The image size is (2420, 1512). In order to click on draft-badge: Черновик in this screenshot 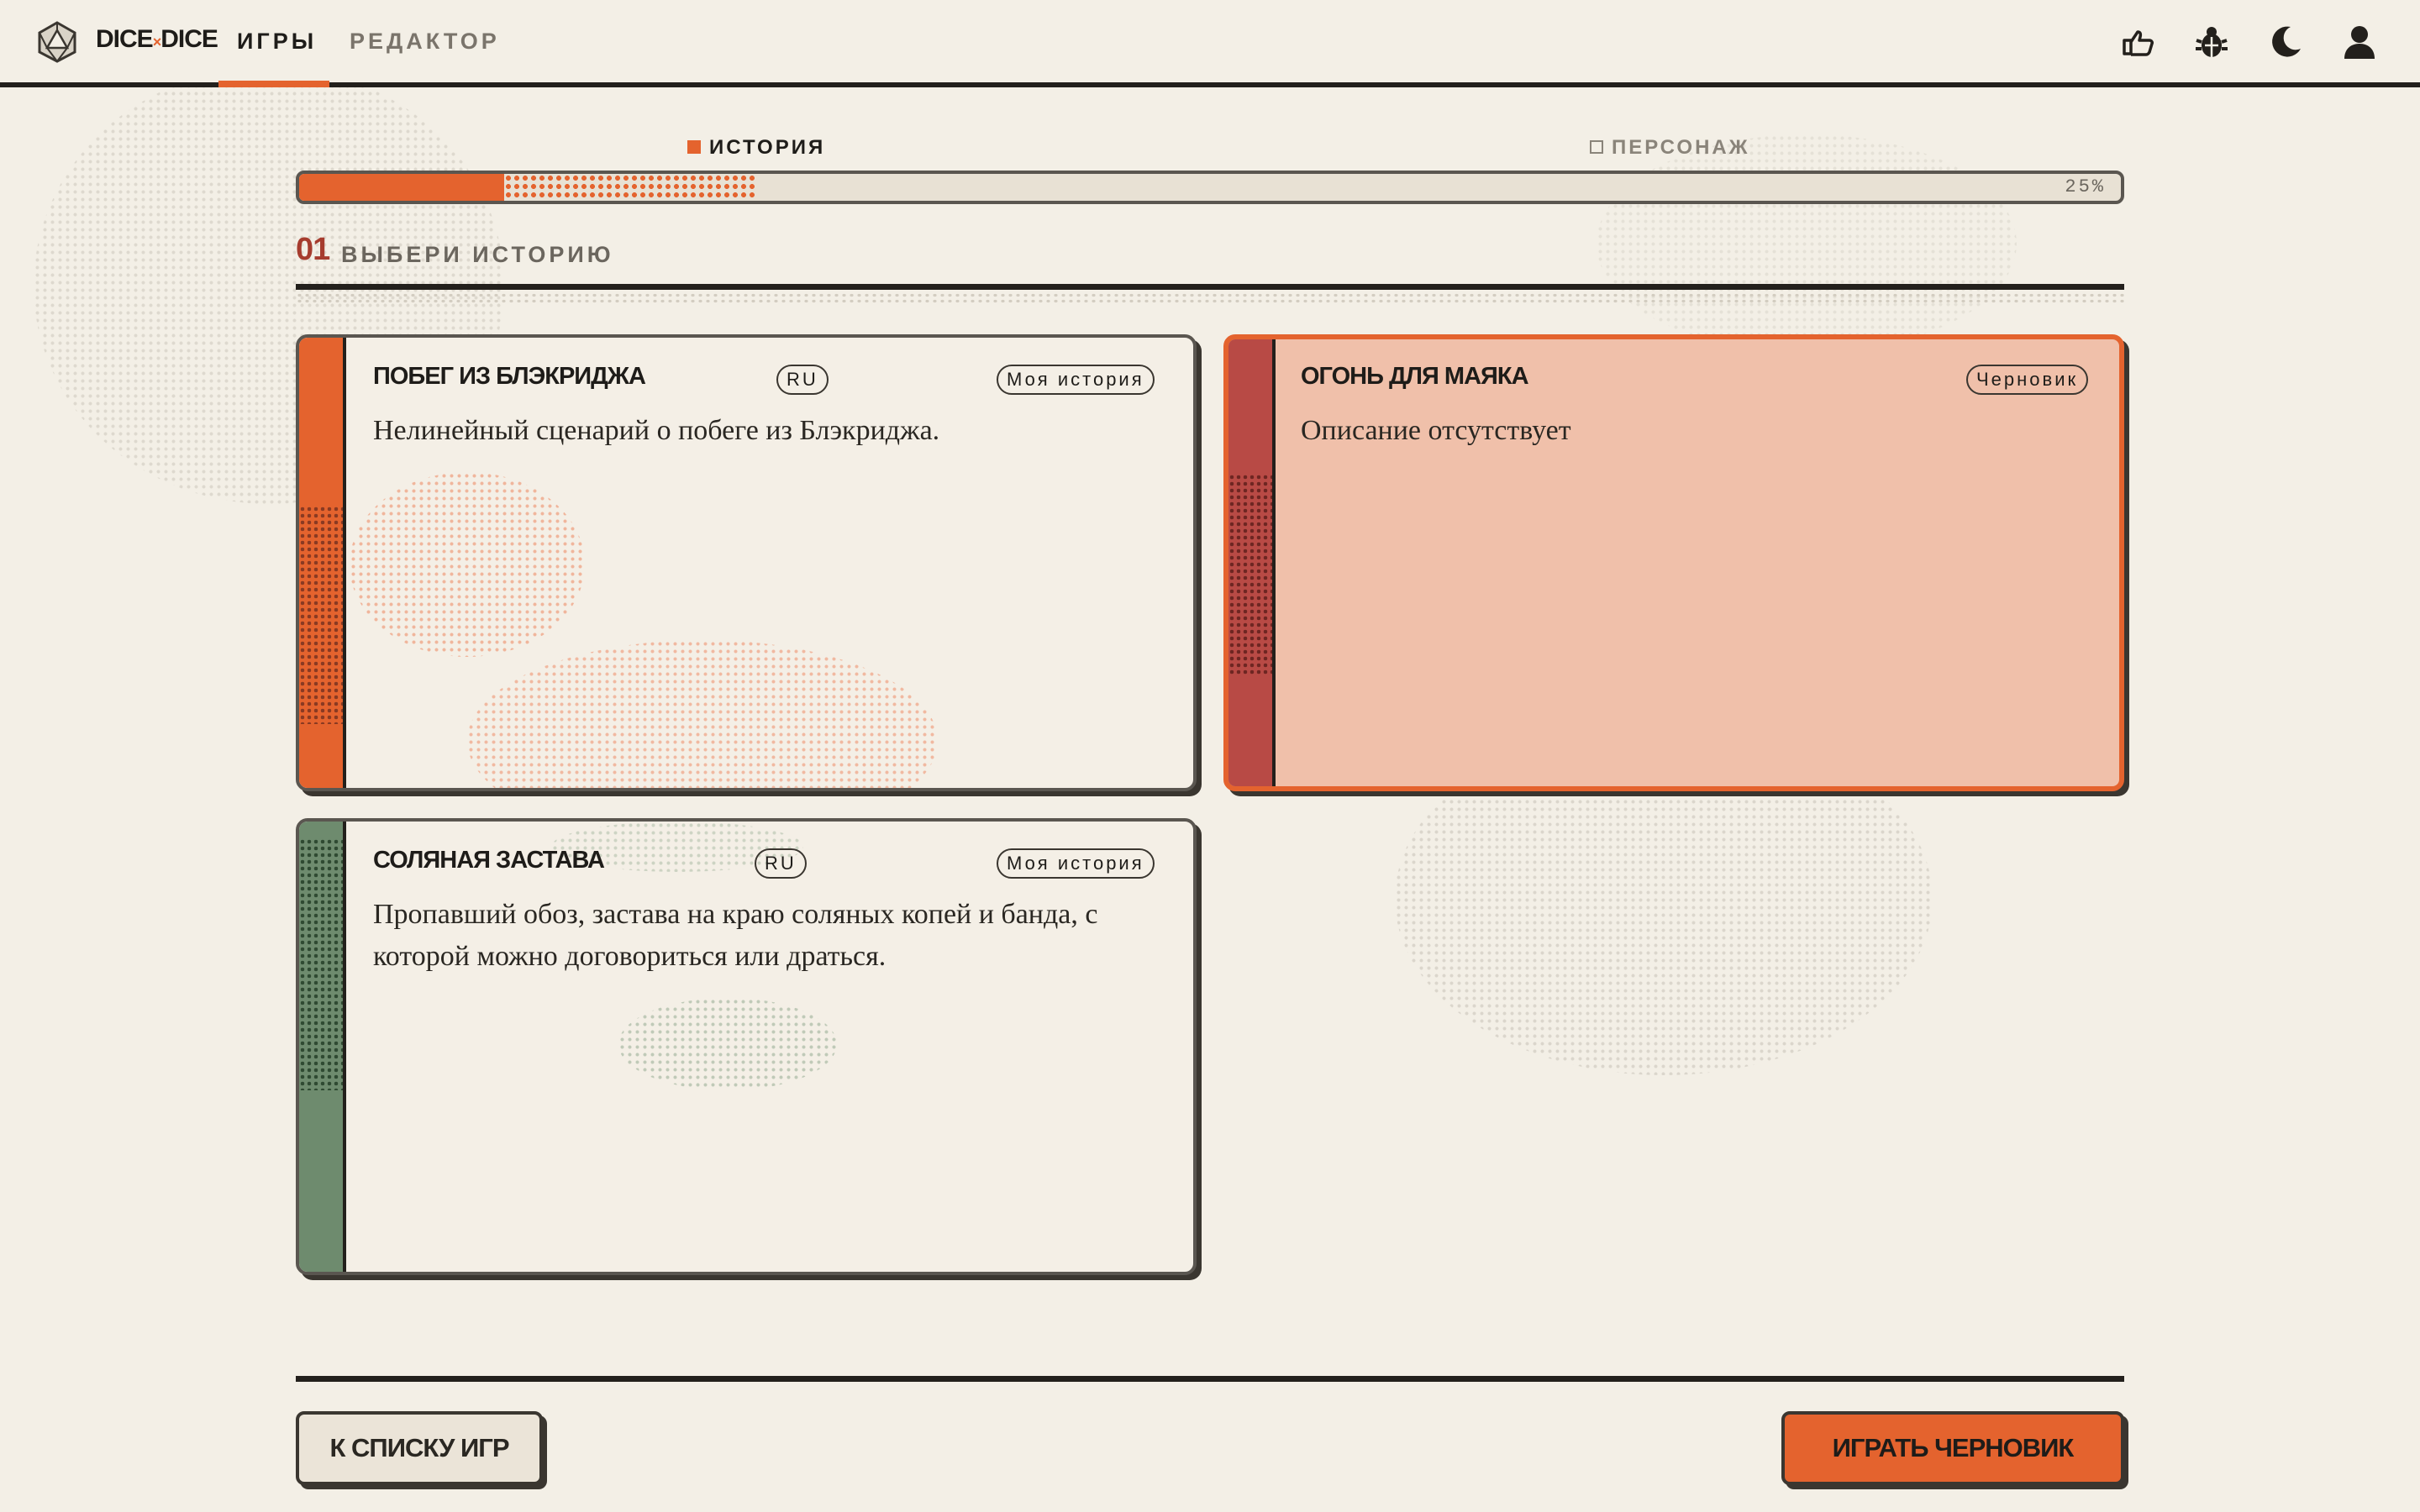, I will do `click(2028, 380)`.